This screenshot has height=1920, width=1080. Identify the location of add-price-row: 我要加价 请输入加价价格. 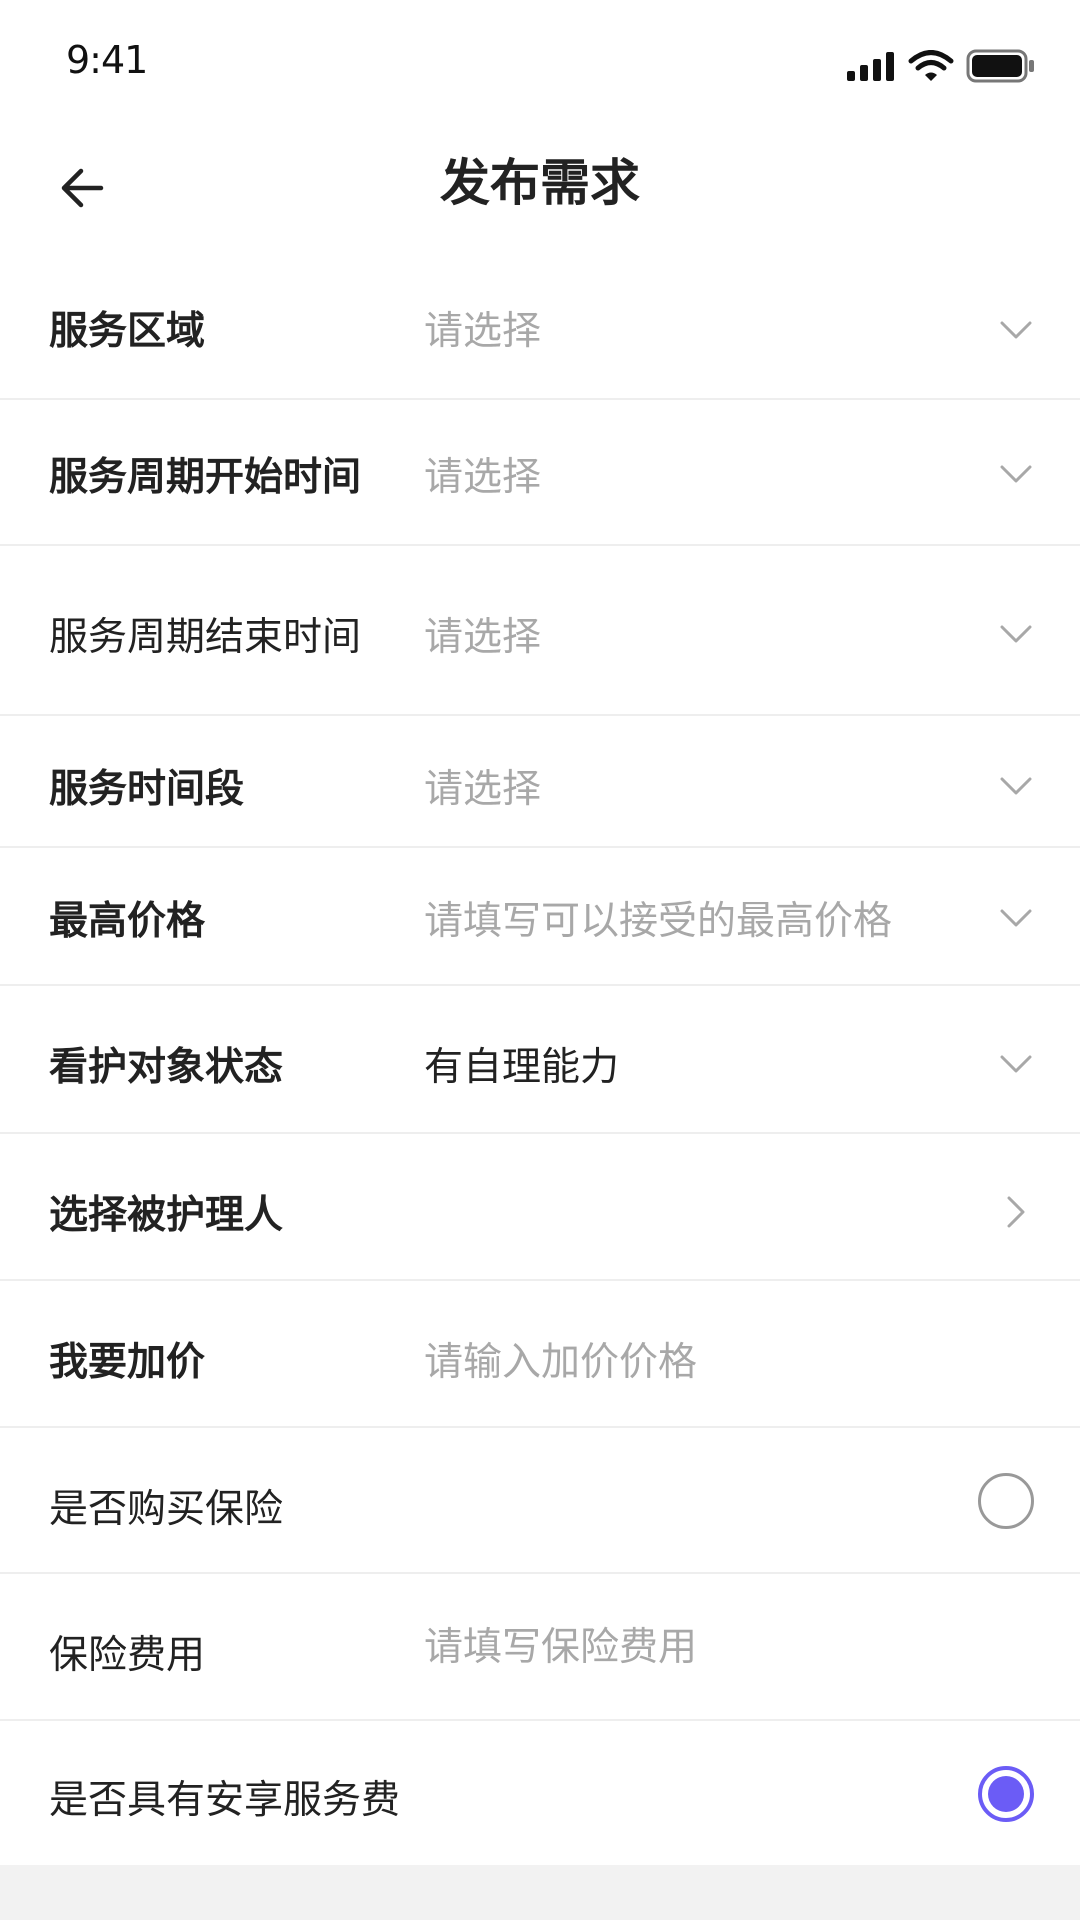
(540, 1354).